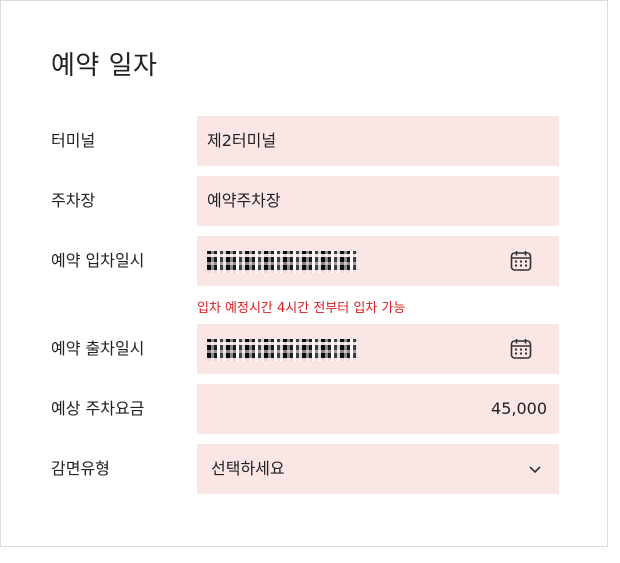 The height and width of the screenshot is (563, 620). What do you see at coordinates (98, 408) in the screenshot?
I see `estimated-fee-label: 예상 주차요금` at bounding box center [98, 408].